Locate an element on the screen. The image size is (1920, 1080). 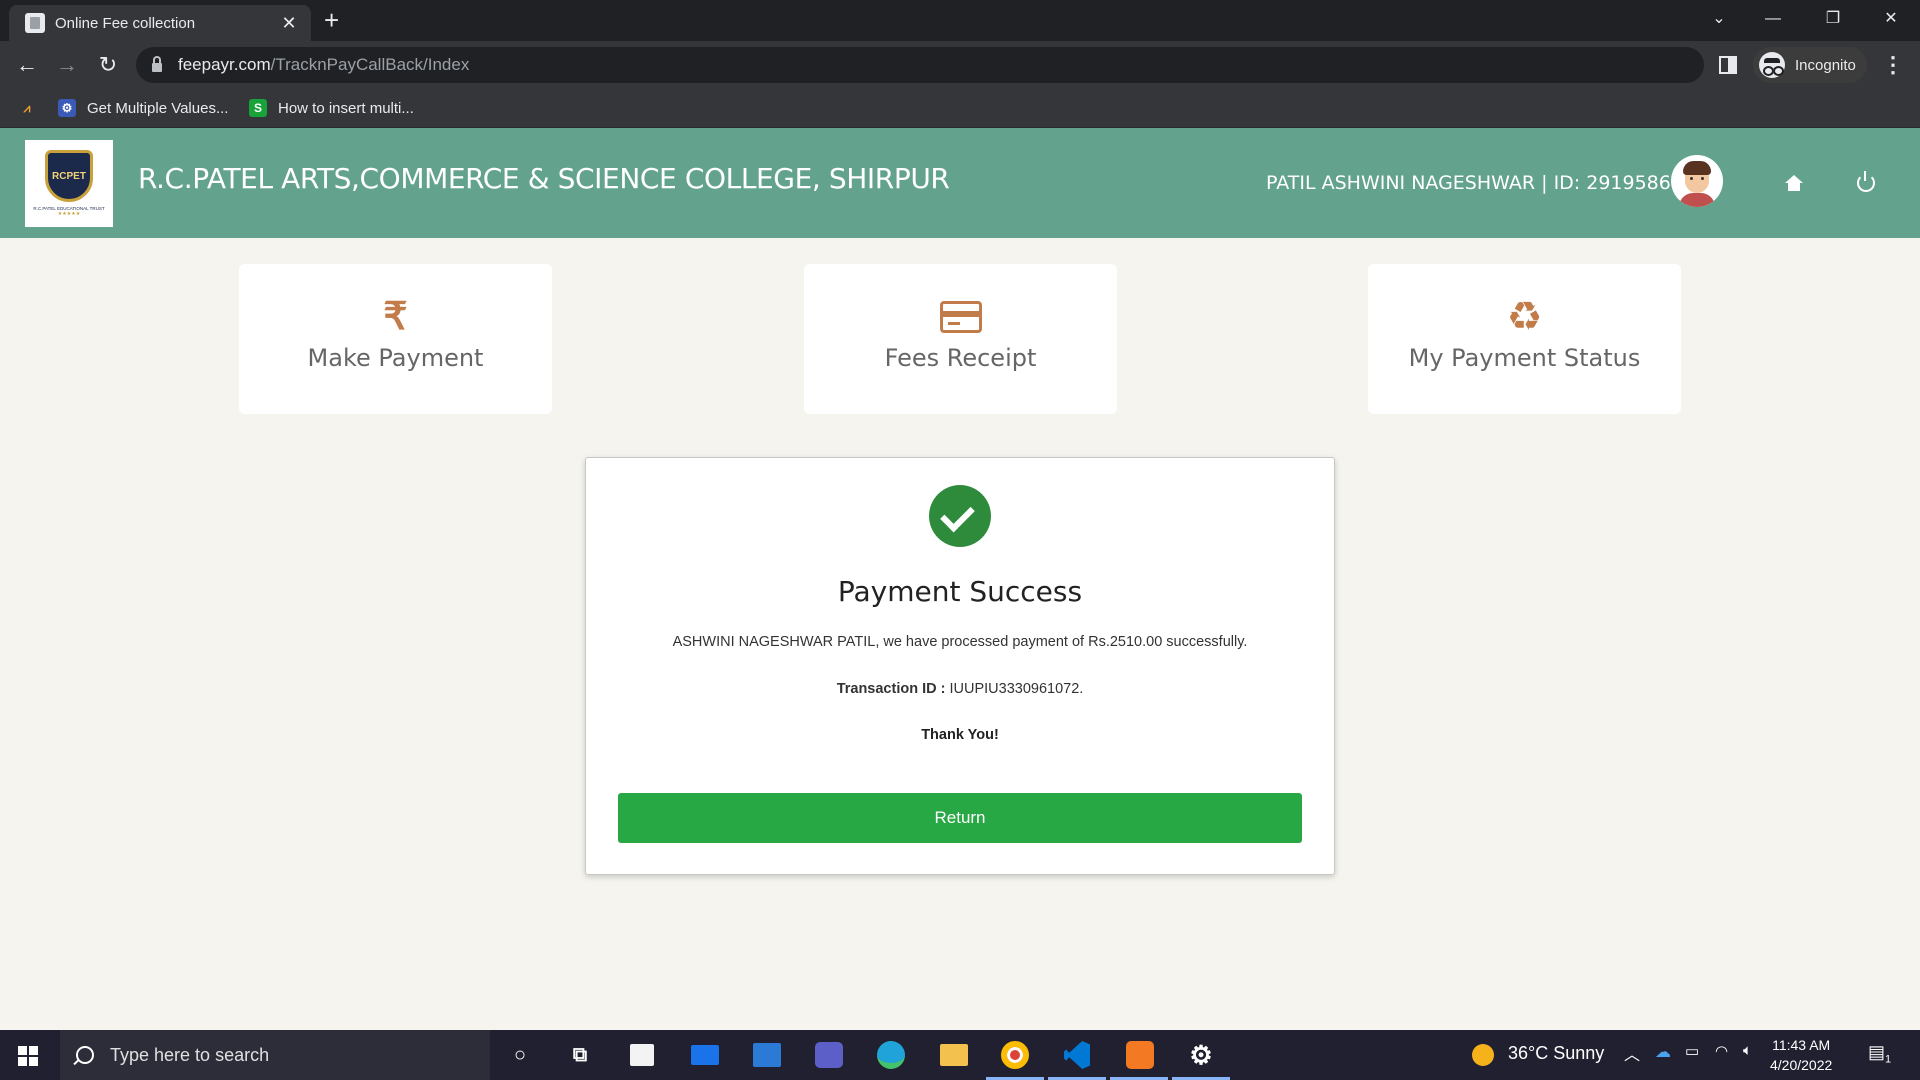
battery-icon: ▭ is located at coordinates (1692, 1051).